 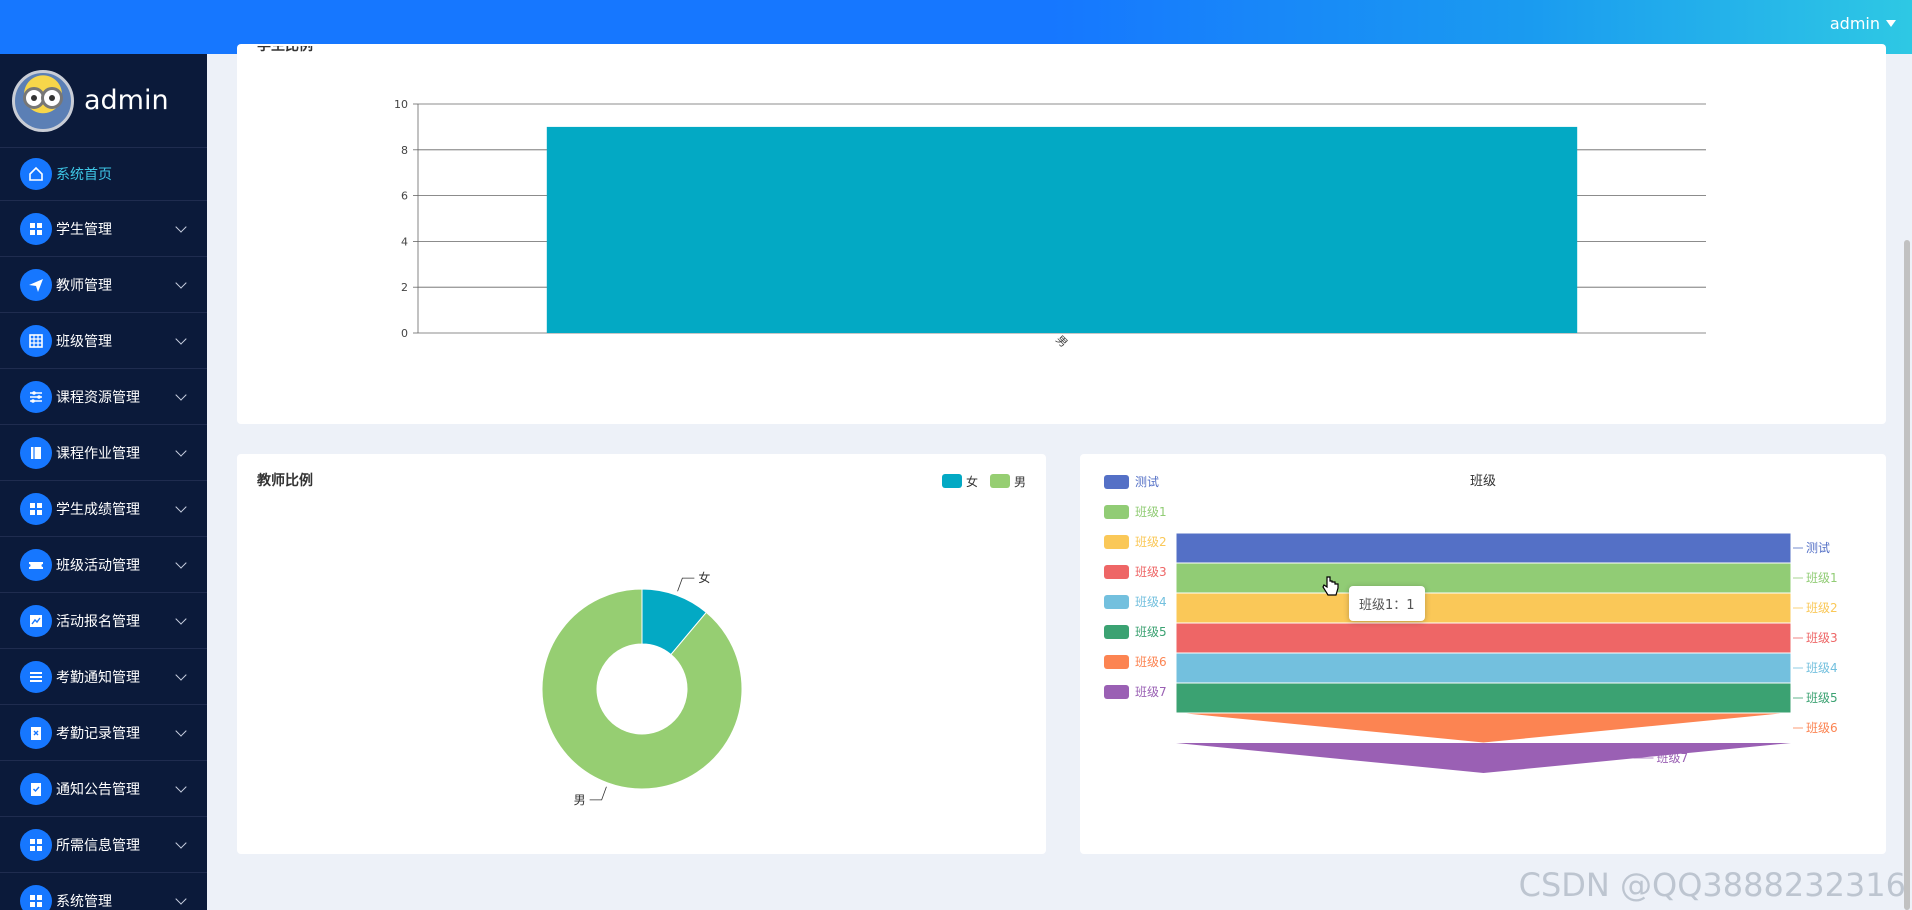 I want to click on sidebar-item-7: 班级活动管理, so click(x=103, y=565).